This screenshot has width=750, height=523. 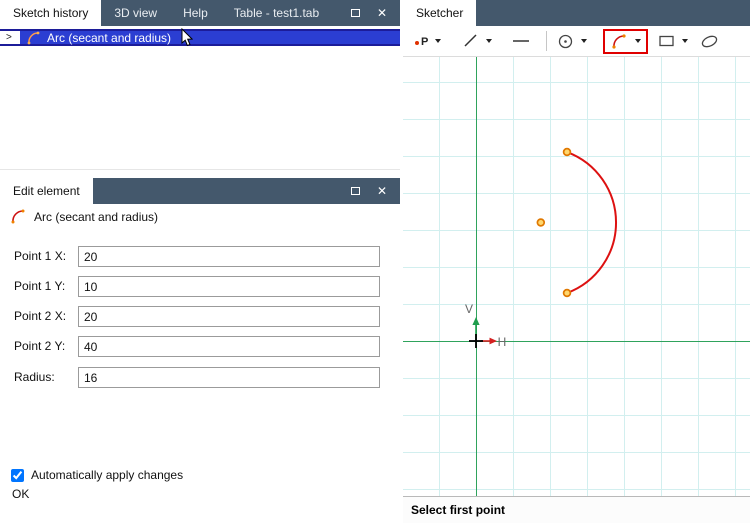 I want to click on field-label: Point 1 X:, so click(x=40, y=256).